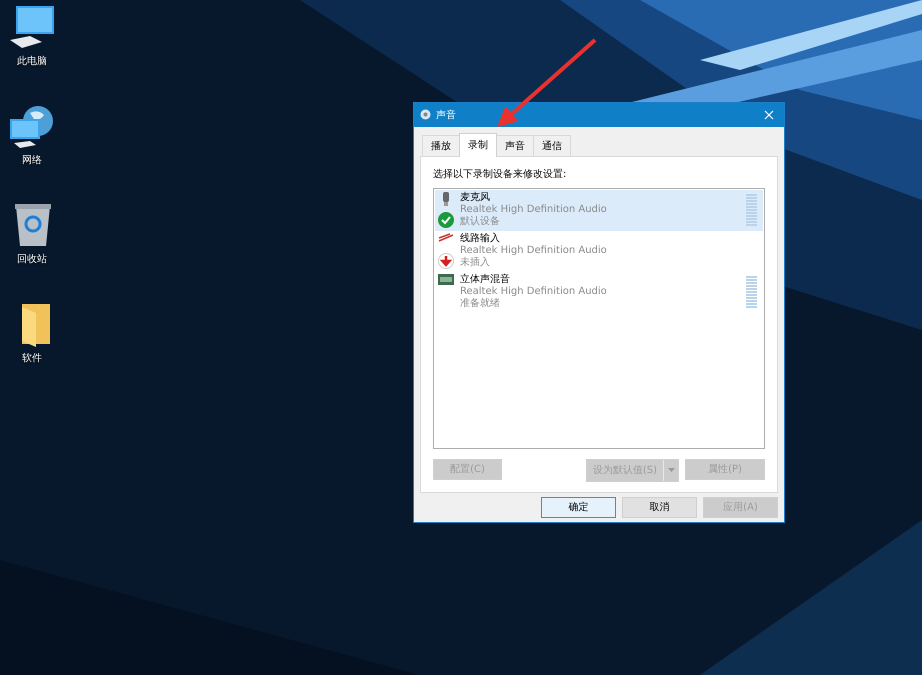  I want to click on window-title: 声音, so click(446, 115).